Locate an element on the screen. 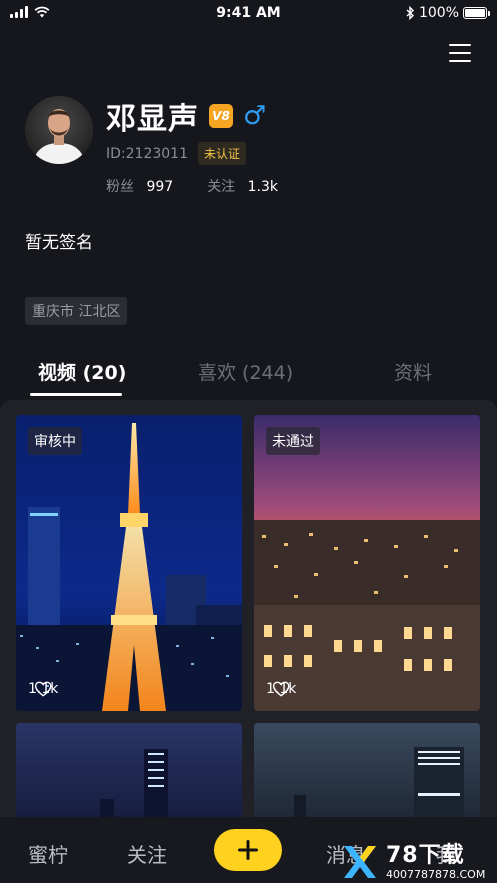  nav-follow: 关注 is located at coordinates (147, 853).